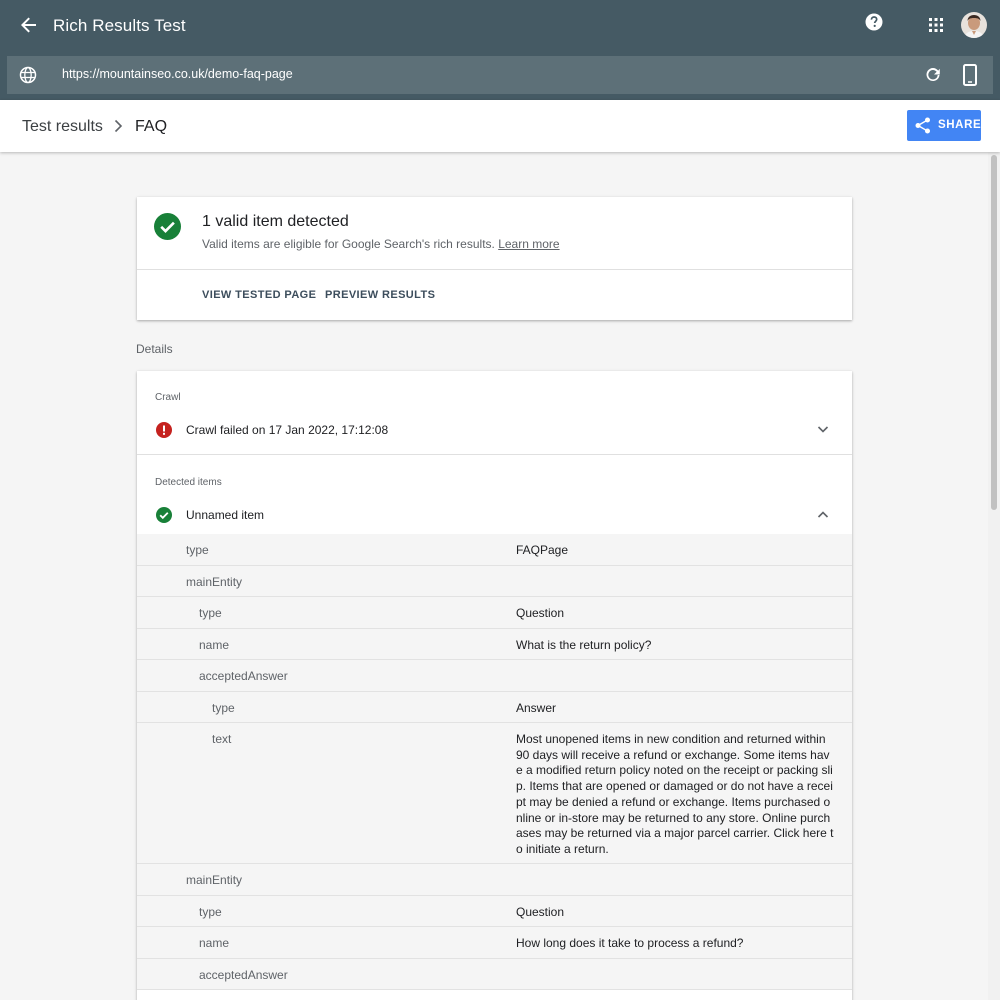 The image size is (1000, 1000). Describe the element at coordinates (275, 221) in the screenshot. I see `summary-title: 1 valid item detected` at that location.